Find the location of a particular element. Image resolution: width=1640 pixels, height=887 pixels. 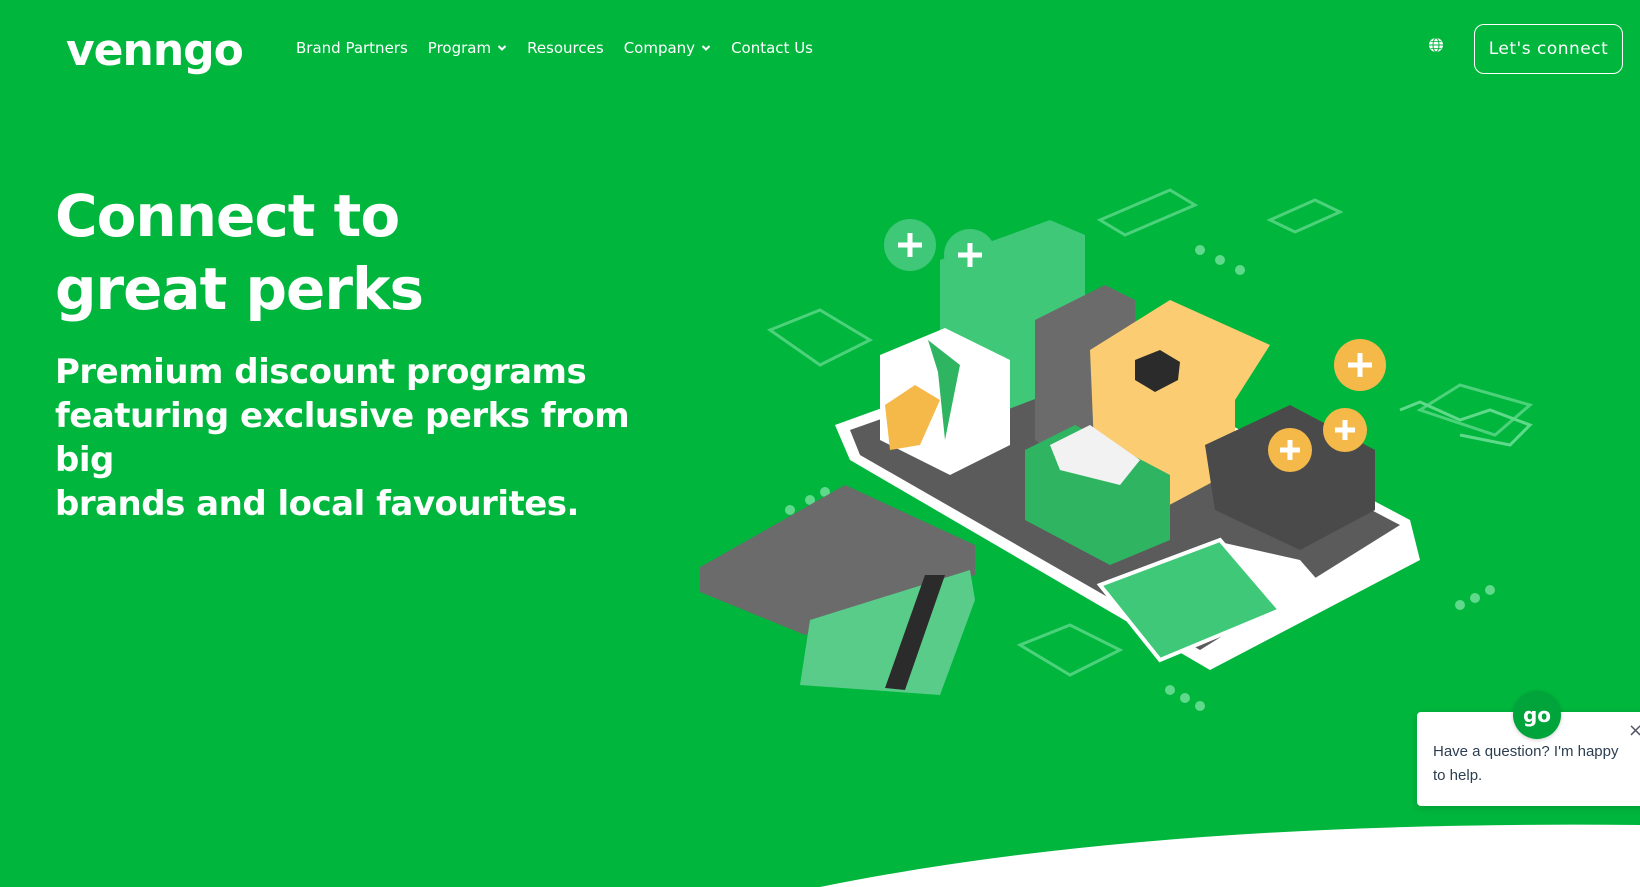

nav-item-label: Resources is located at coordinates (565, 48).